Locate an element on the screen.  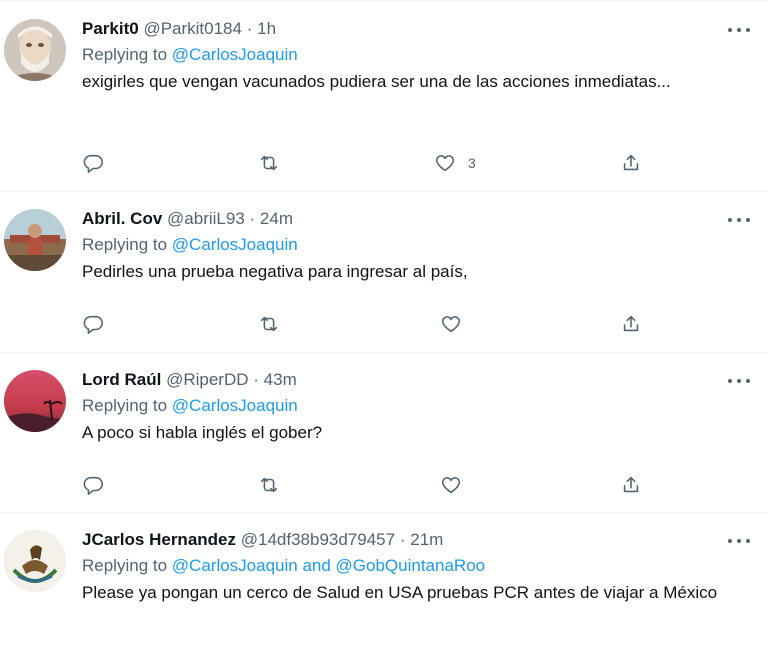
timestamp: 21m is located at coordinates (426, 539).